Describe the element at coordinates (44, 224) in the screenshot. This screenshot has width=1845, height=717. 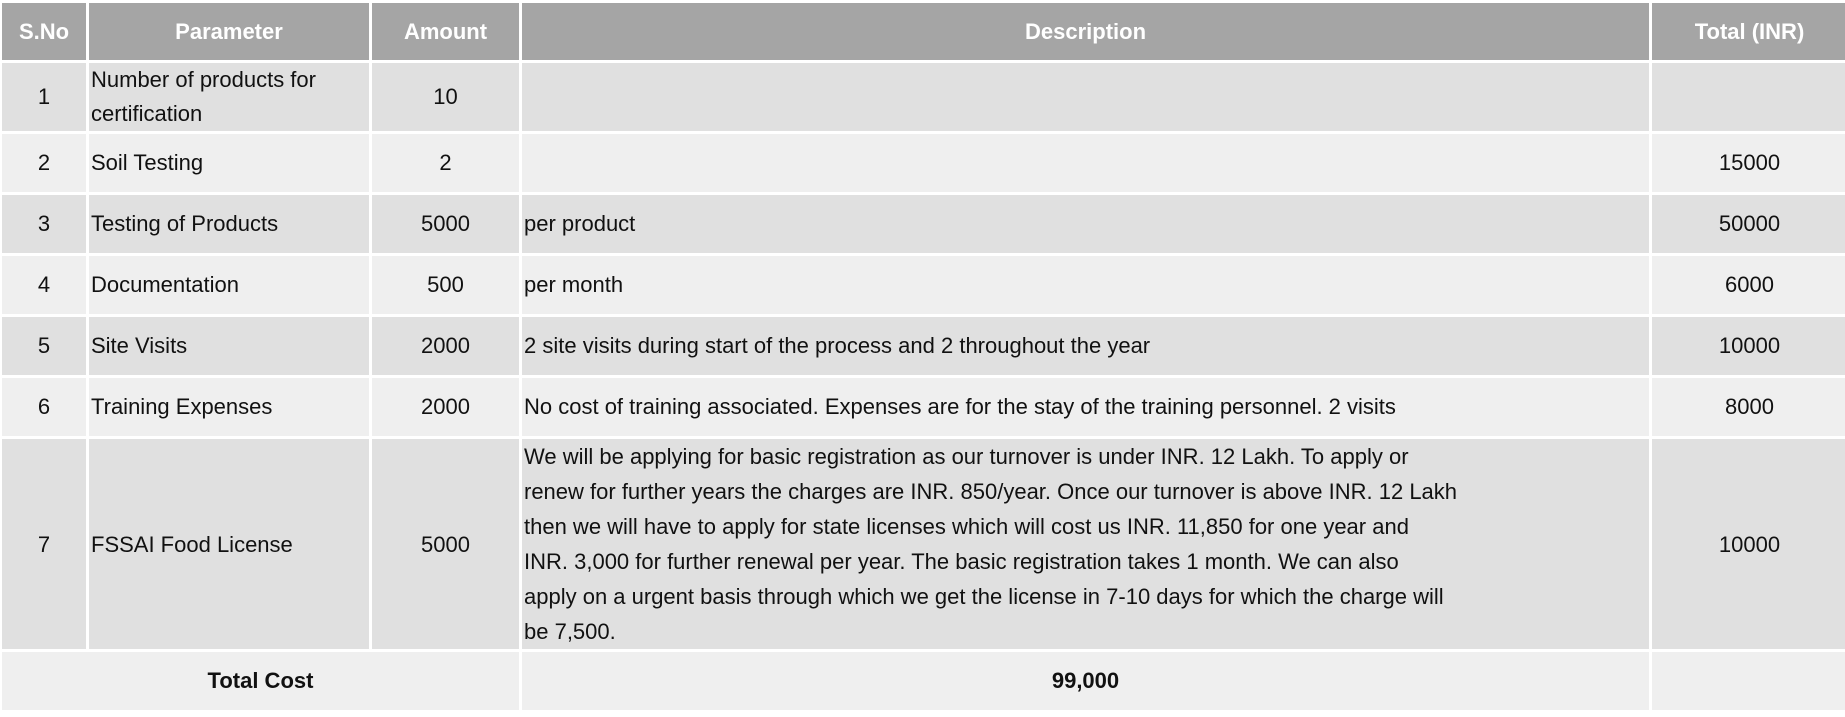
I see `cell-sno: 3` at that location.